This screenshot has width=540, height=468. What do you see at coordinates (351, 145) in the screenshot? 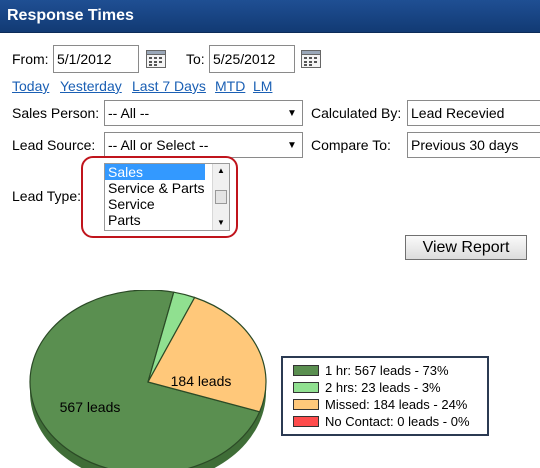
I see `compare-to-label: Compare To:` at bounding box center [351, 145].